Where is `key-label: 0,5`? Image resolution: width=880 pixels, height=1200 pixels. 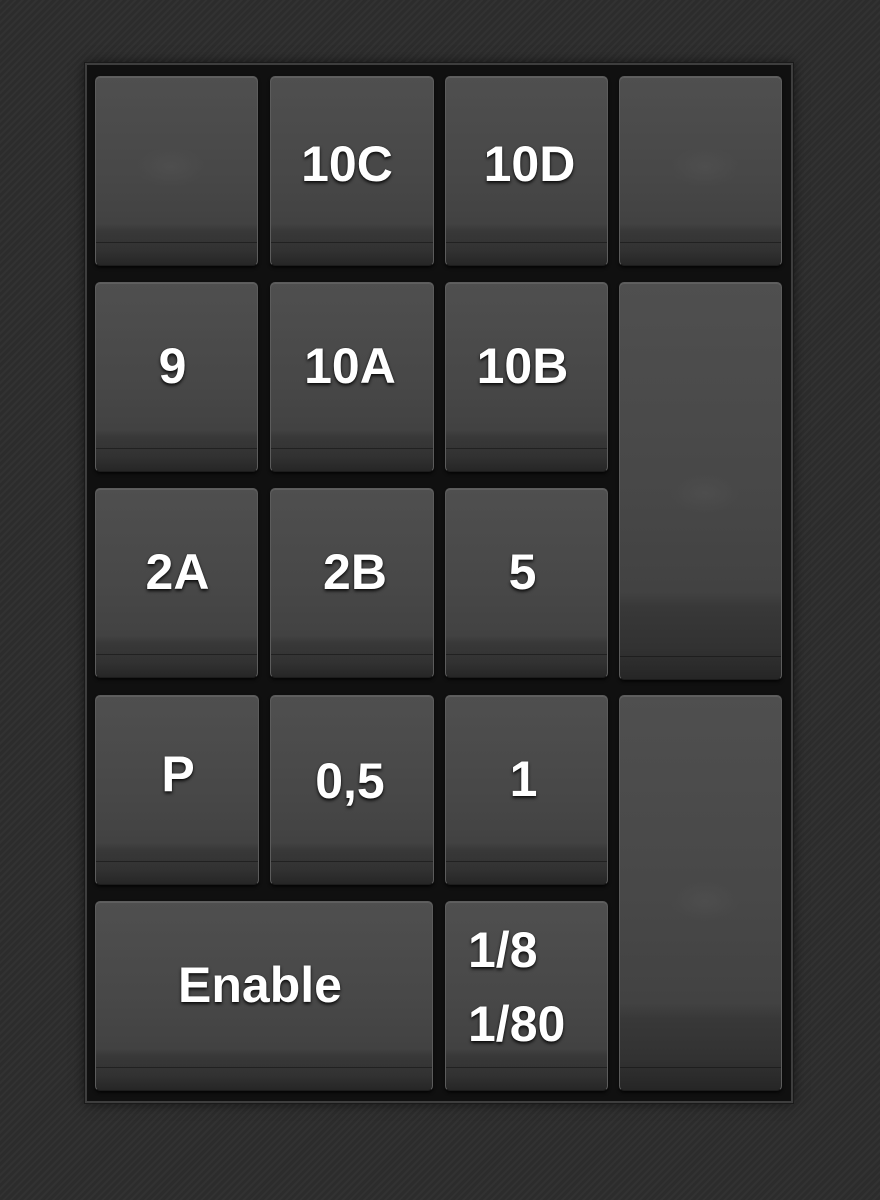
key-label: 0,5 is located at coordinates (350, 781).